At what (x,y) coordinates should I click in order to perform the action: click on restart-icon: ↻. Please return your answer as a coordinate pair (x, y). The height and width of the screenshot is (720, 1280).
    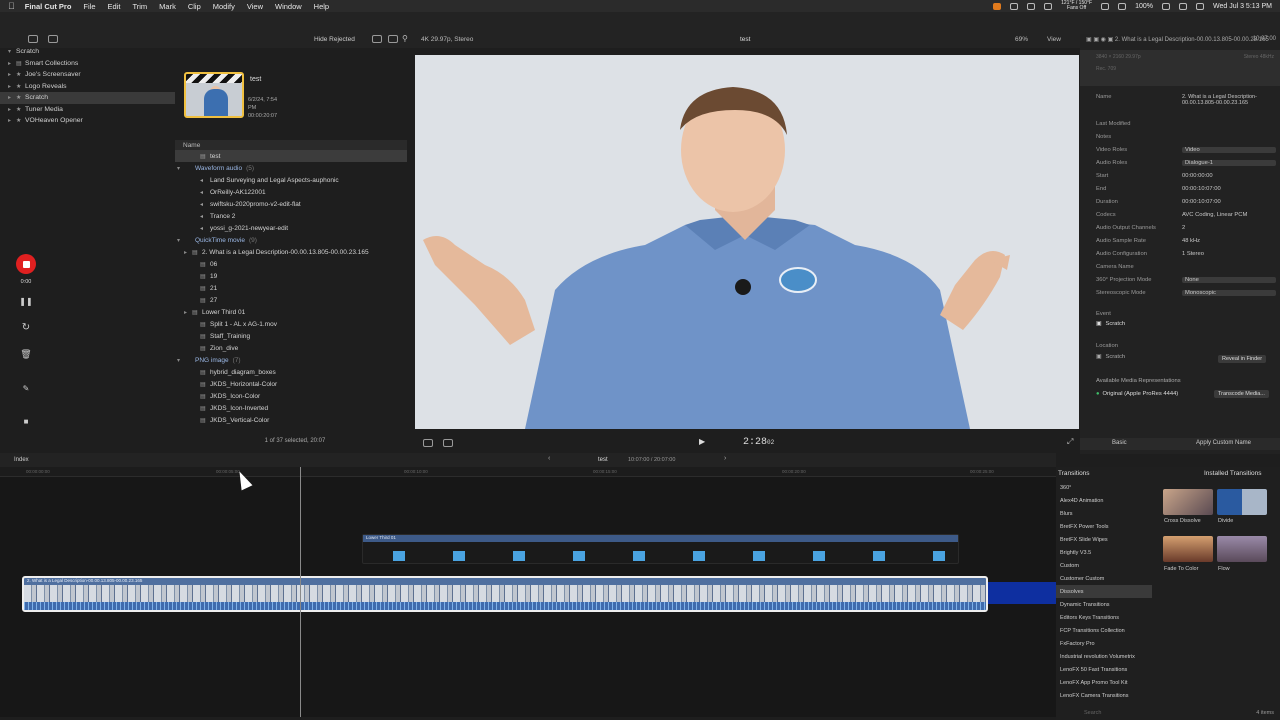
    Looking at the image, I should click on (26, 327).